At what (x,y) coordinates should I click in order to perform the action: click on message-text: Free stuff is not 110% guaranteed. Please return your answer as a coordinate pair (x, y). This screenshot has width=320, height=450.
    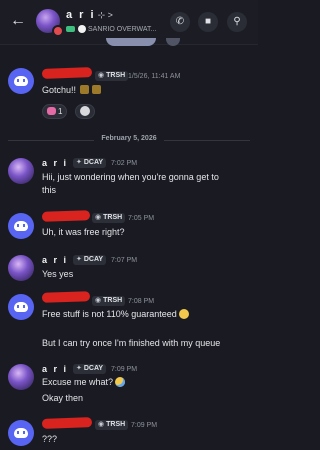
    Looking at the image, I should click on (115, 314).